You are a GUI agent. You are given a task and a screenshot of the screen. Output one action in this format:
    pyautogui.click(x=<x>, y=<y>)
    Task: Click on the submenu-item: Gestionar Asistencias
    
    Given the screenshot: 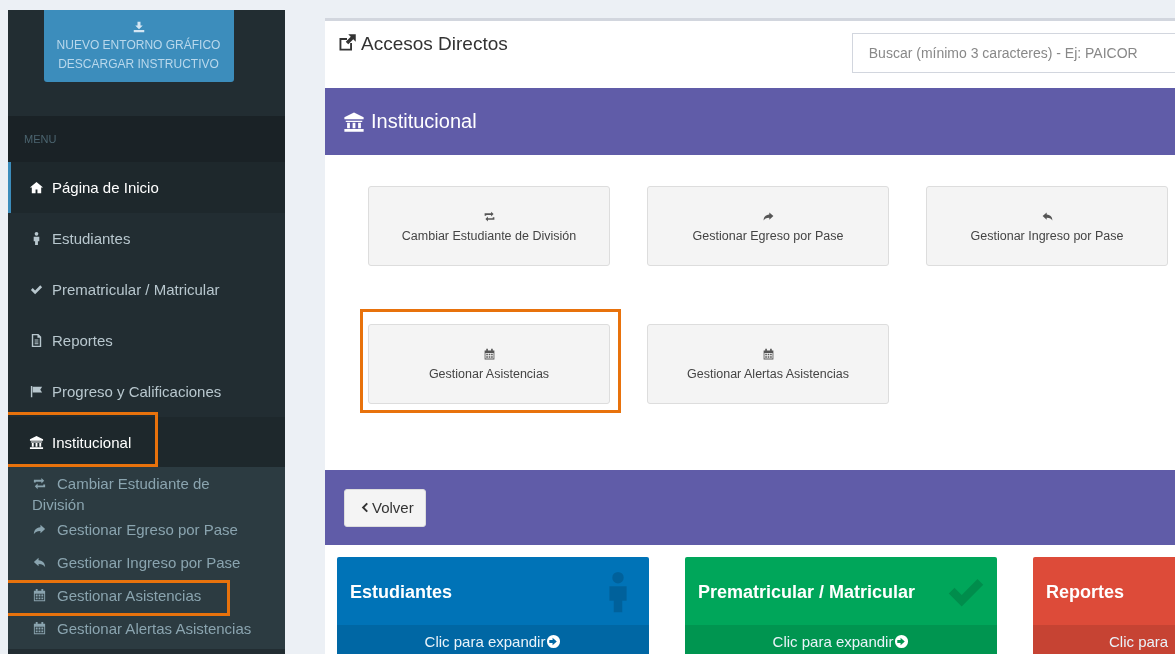 What is the action you would take?
    pyautogui.click(x=146, y=599)
    